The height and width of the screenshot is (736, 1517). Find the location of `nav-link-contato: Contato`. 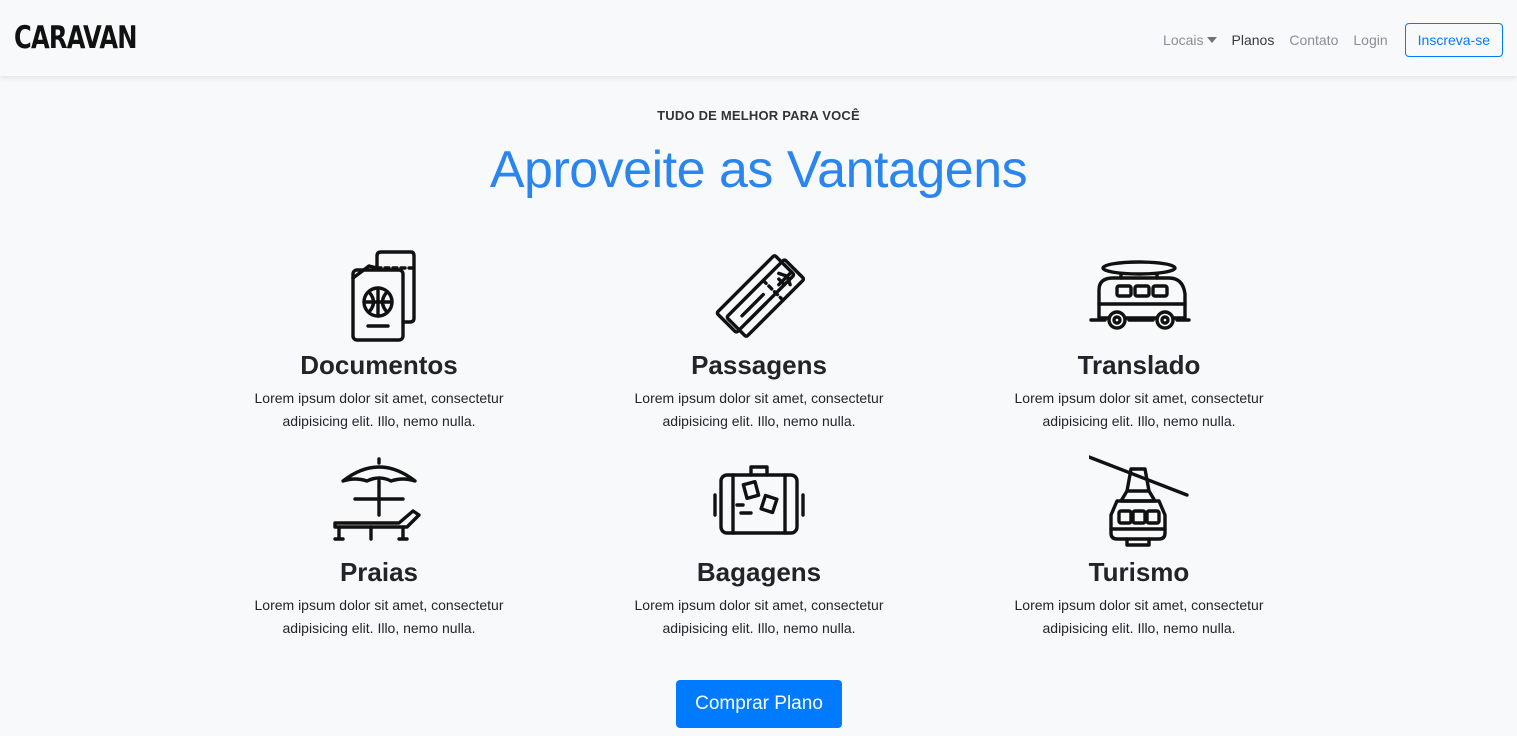

nav-link-contato: Contato is located at coordinates (1313, 40).